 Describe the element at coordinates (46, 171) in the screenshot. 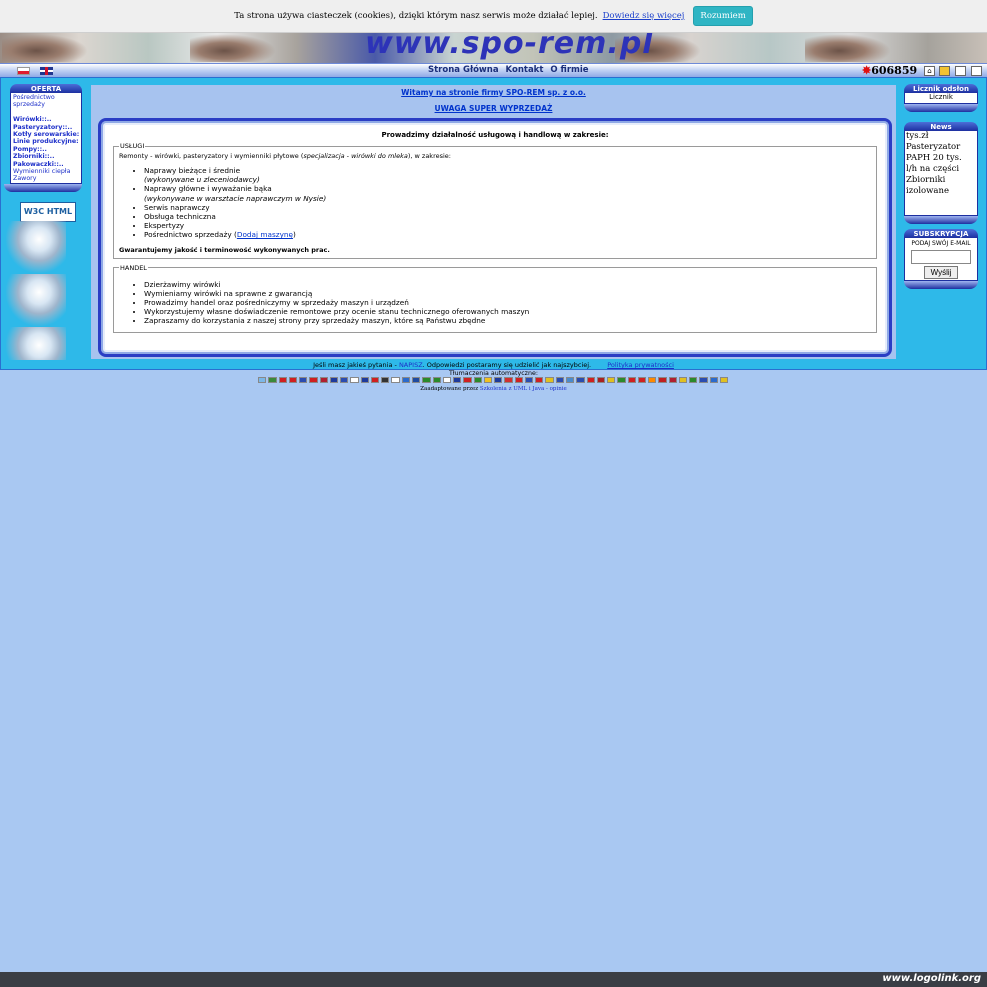

I see `offer-item: Wymienniki ciepła` at that location.